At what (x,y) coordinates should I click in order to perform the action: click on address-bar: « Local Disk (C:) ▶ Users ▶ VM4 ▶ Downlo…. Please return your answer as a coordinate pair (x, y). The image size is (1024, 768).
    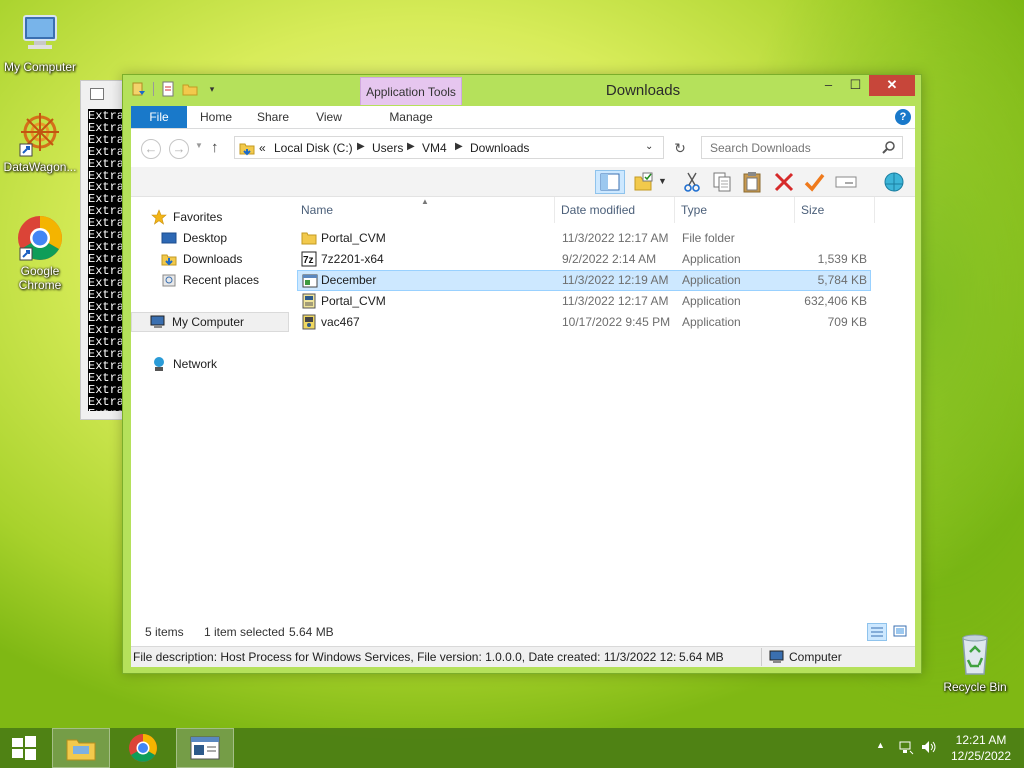
    Looking at the image, I should click on (449, 147).